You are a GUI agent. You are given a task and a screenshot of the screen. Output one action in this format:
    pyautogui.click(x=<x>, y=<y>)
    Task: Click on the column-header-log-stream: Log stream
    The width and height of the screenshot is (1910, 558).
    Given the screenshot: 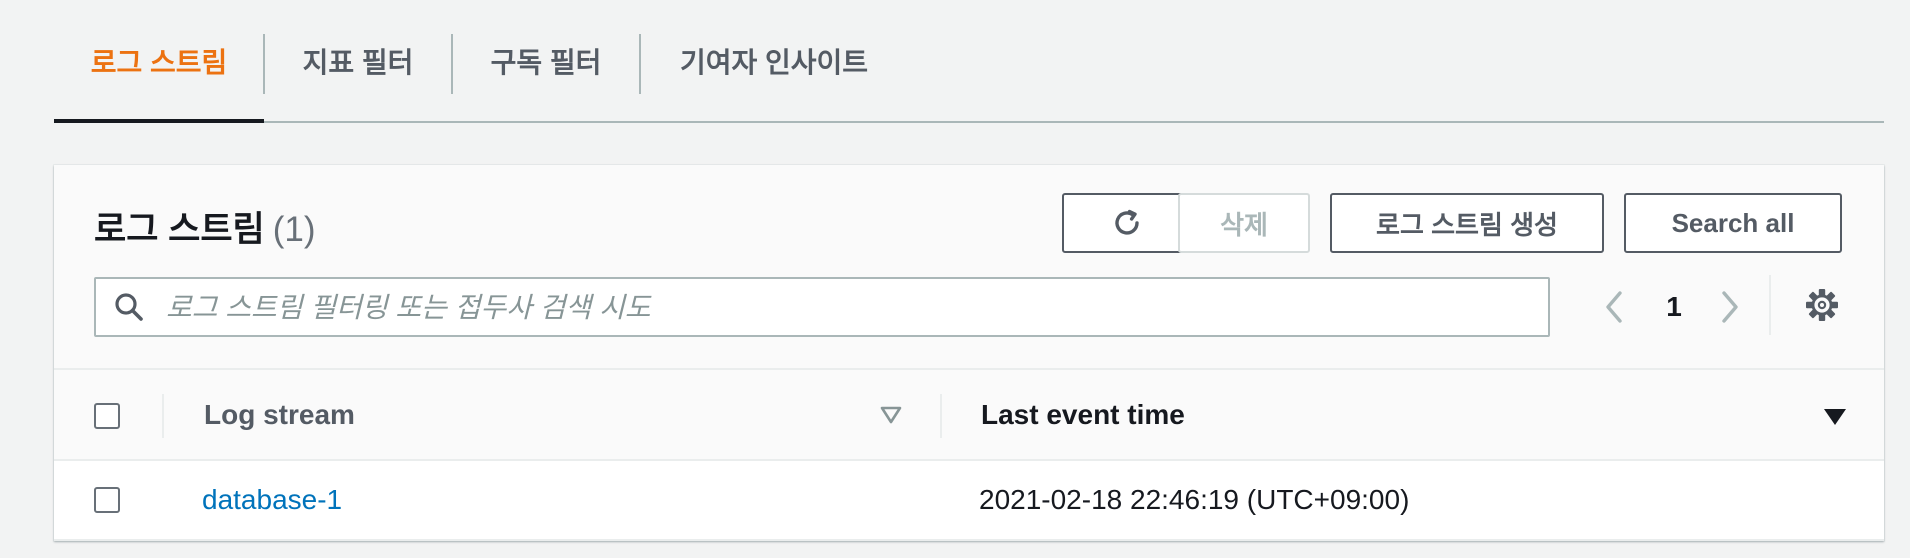 What is the action you would take?
    pyautogui.click(x=279, y=414)
    